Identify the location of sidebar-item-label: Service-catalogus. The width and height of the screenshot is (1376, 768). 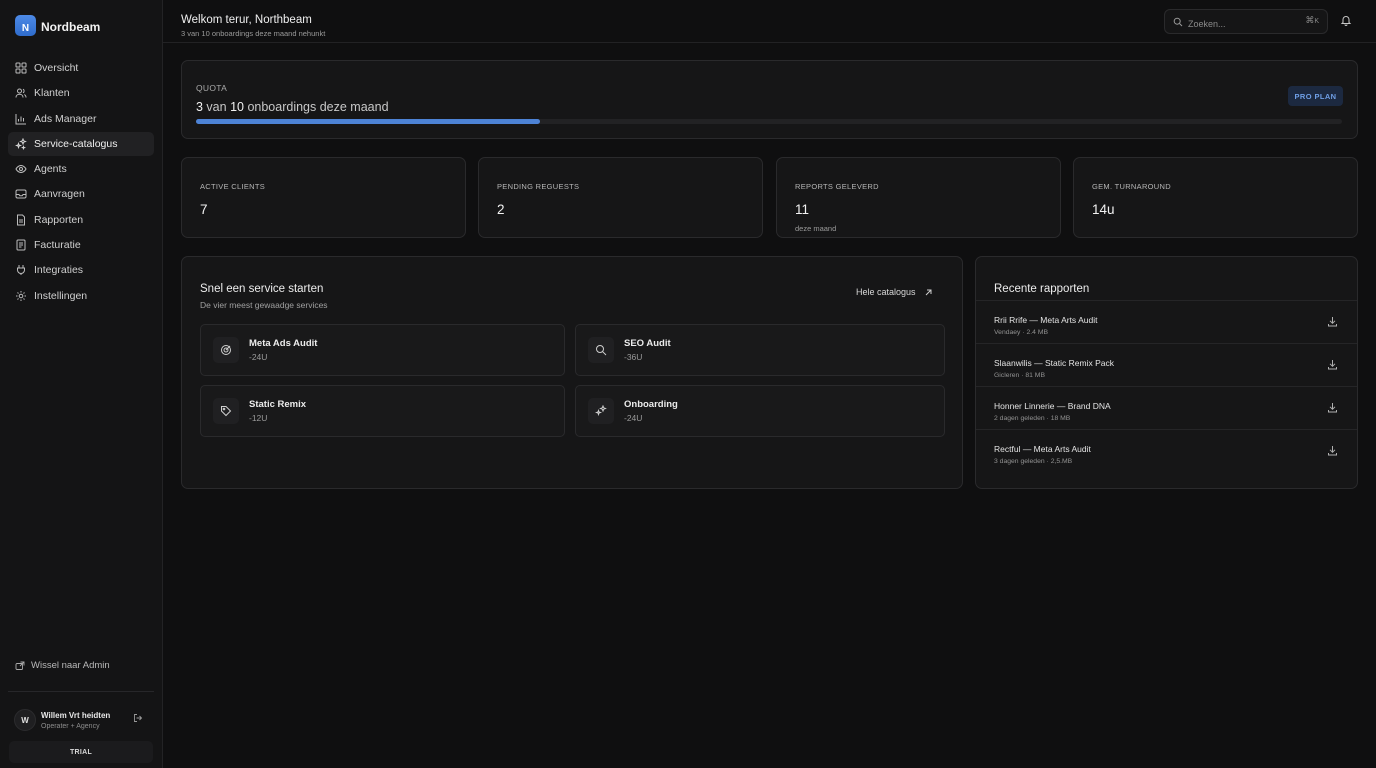
(76, 143).